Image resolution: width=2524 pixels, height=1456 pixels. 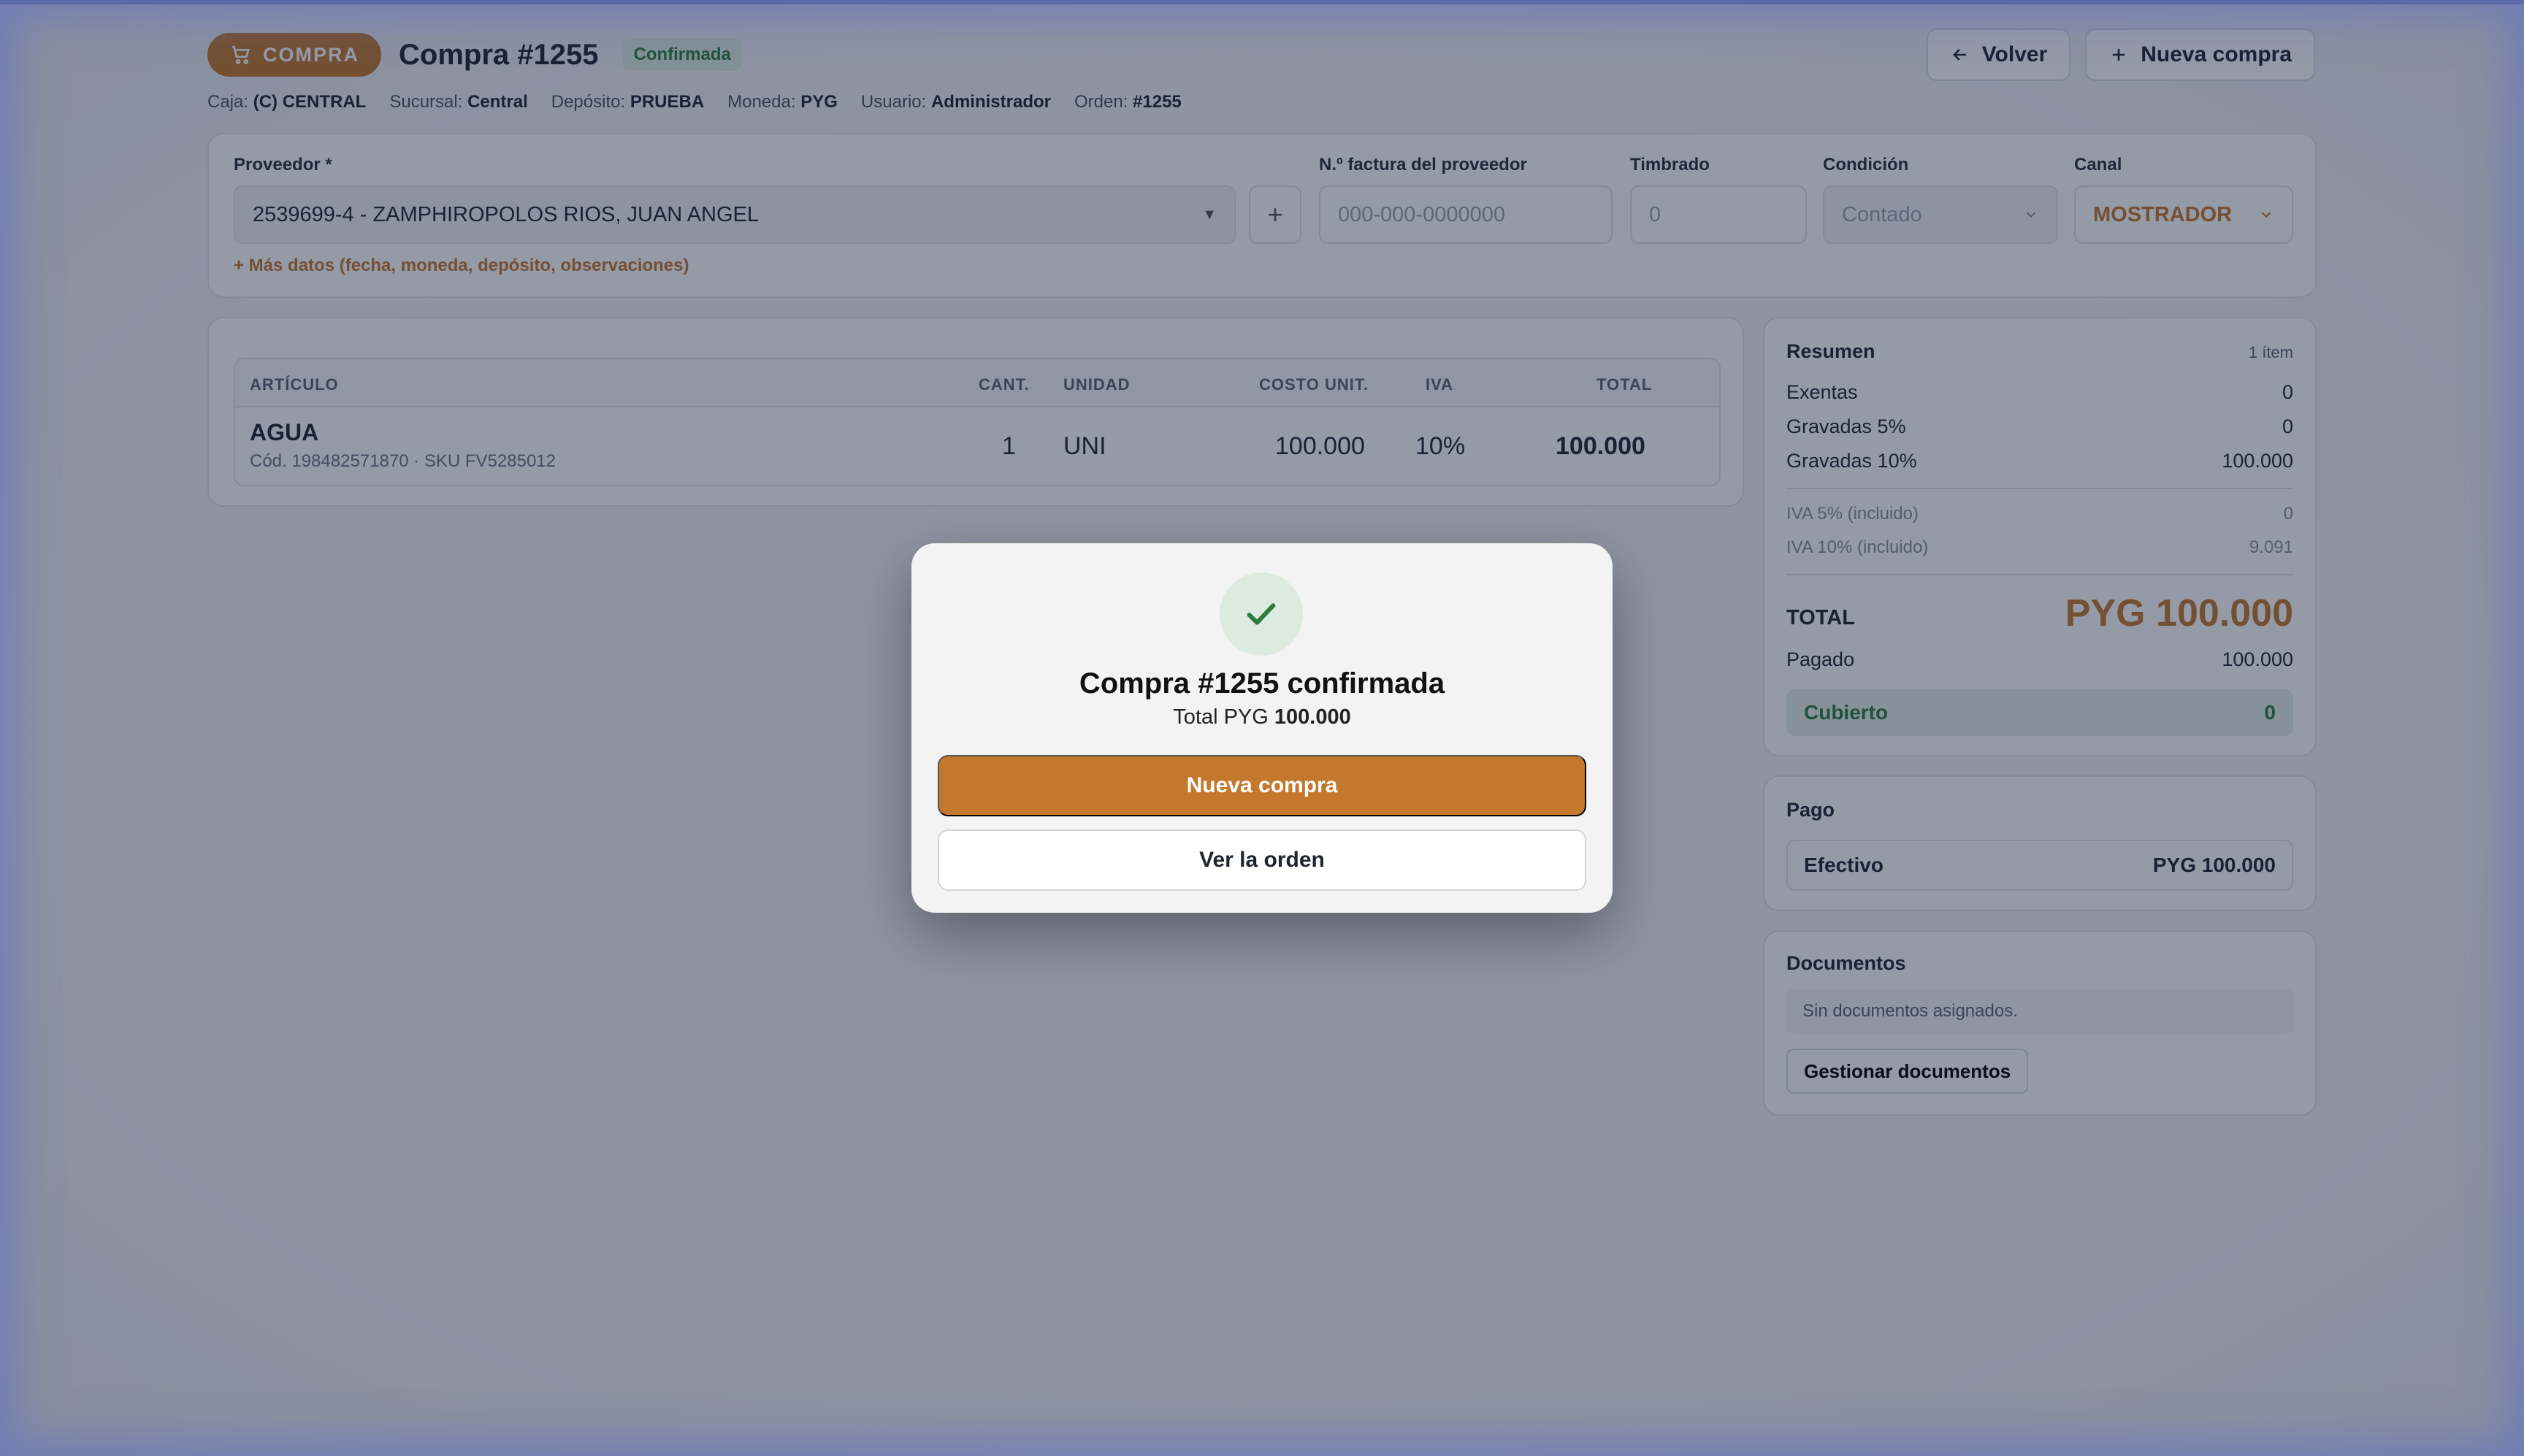 I want to click on check-icon, so click(x=1261, y=614).